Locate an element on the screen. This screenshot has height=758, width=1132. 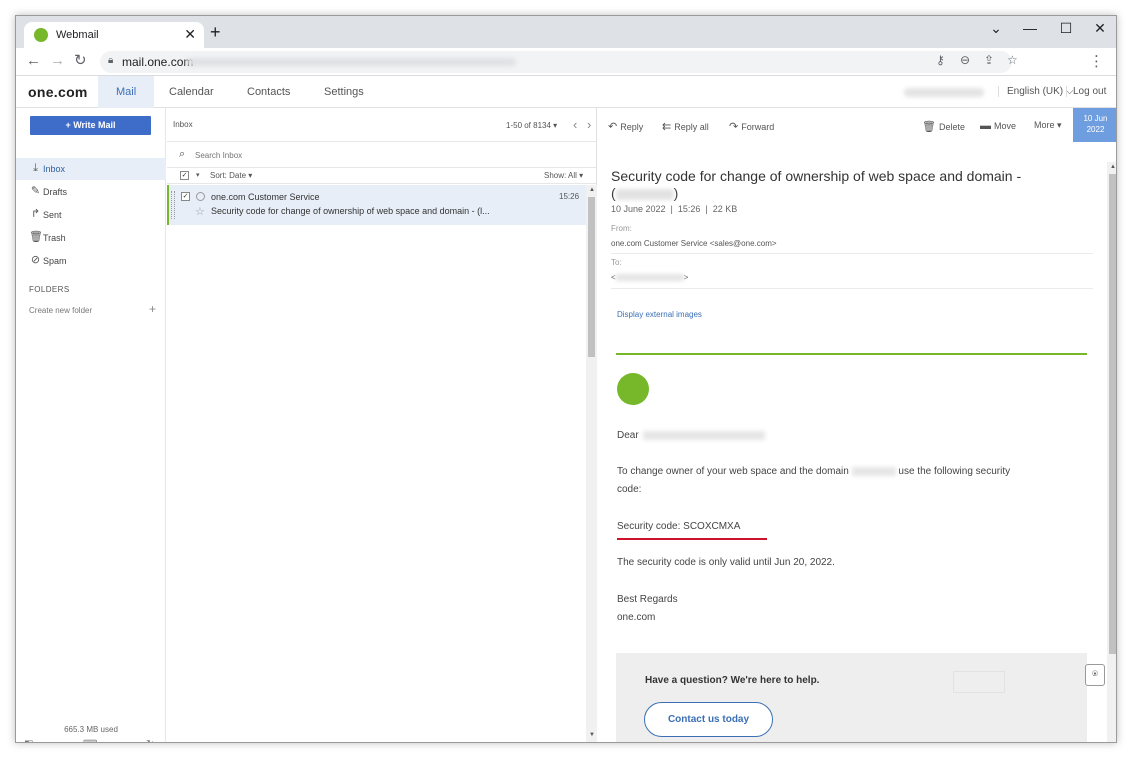
logout-link: Log out is located at coordinates (1086, 91).